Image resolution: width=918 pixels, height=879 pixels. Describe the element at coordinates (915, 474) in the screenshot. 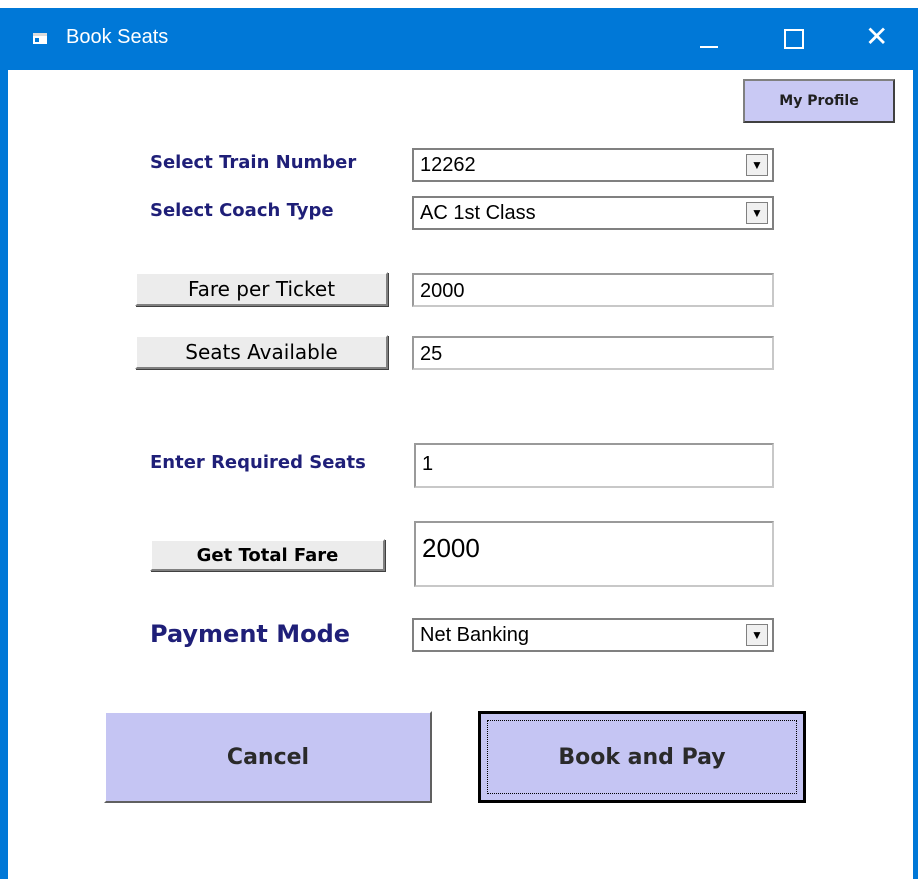

I see `window-border-right` at that location.